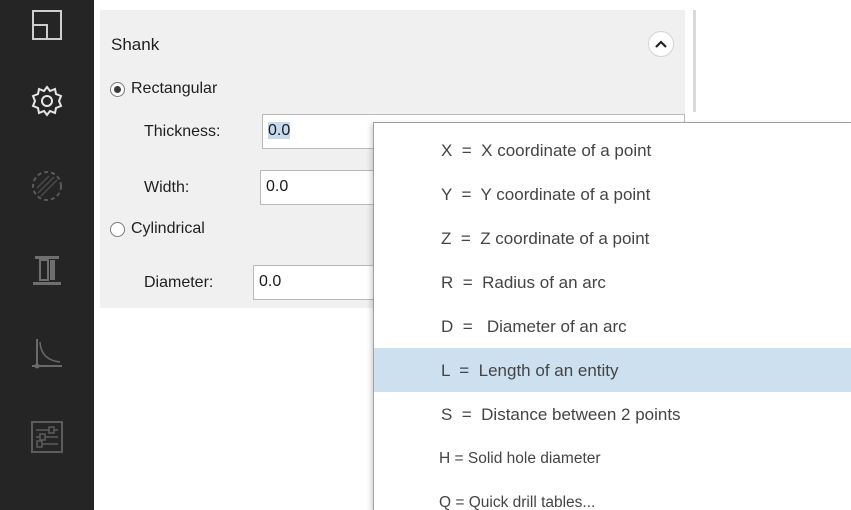 Image resolution: width=851 pixels, height=510 pixels. I want to click on width-value: 0.0, so click(277, 186).